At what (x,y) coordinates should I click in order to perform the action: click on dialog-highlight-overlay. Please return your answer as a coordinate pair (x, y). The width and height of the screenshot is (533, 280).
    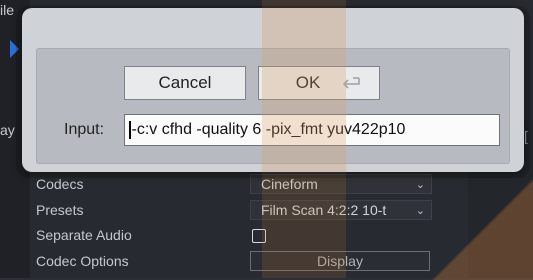
    Looking at the image, I should click on (304, 90).